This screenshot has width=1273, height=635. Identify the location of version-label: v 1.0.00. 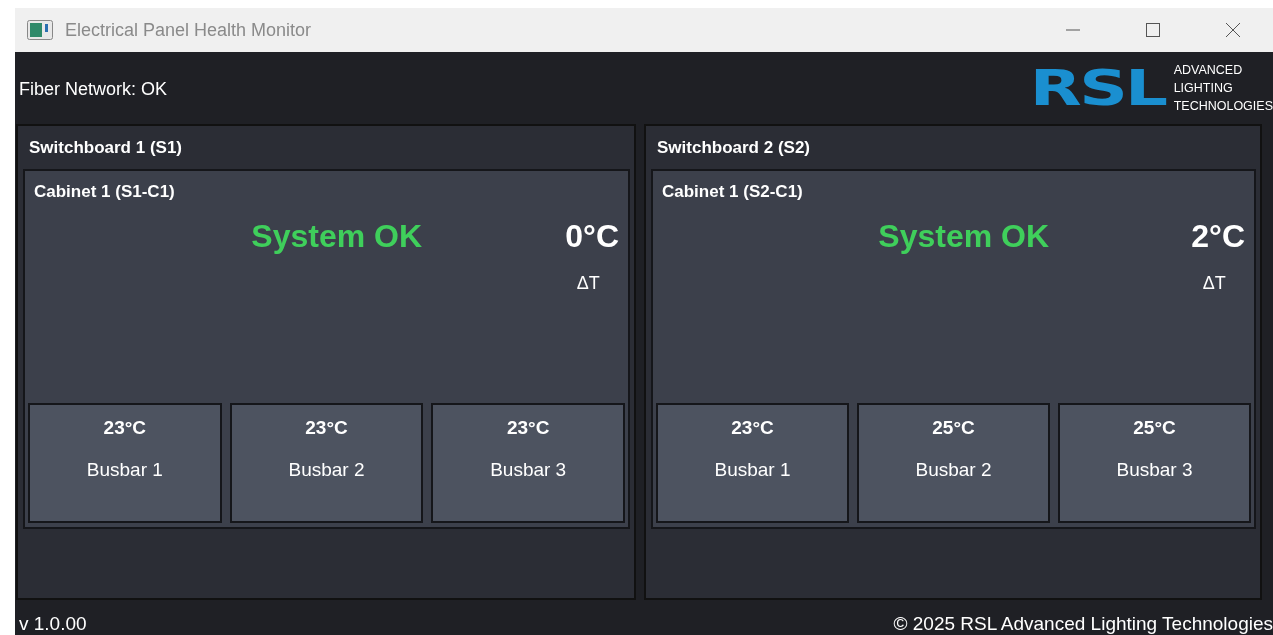
(53, 624).